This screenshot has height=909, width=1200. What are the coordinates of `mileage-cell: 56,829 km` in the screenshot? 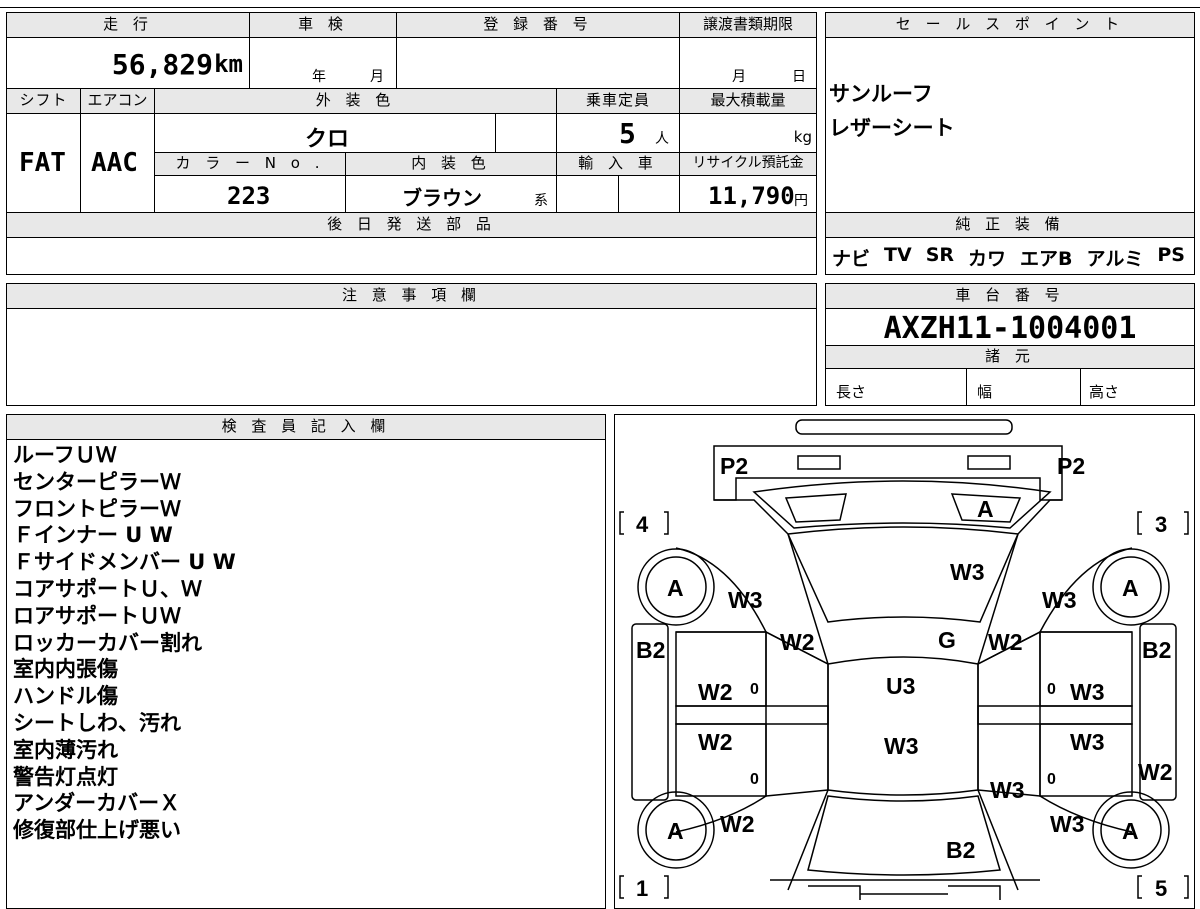 It's located at (128, 63).